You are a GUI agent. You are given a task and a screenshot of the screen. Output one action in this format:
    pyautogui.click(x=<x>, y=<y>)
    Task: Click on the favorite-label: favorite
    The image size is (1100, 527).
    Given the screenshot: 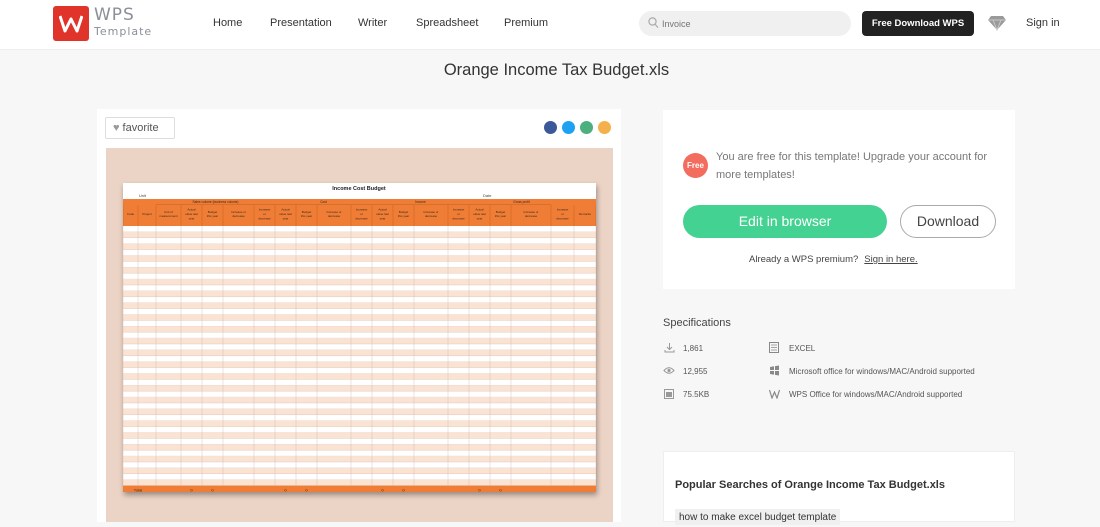 What is the action you would take?
    pyautogui.click(x=140, y=128)
    